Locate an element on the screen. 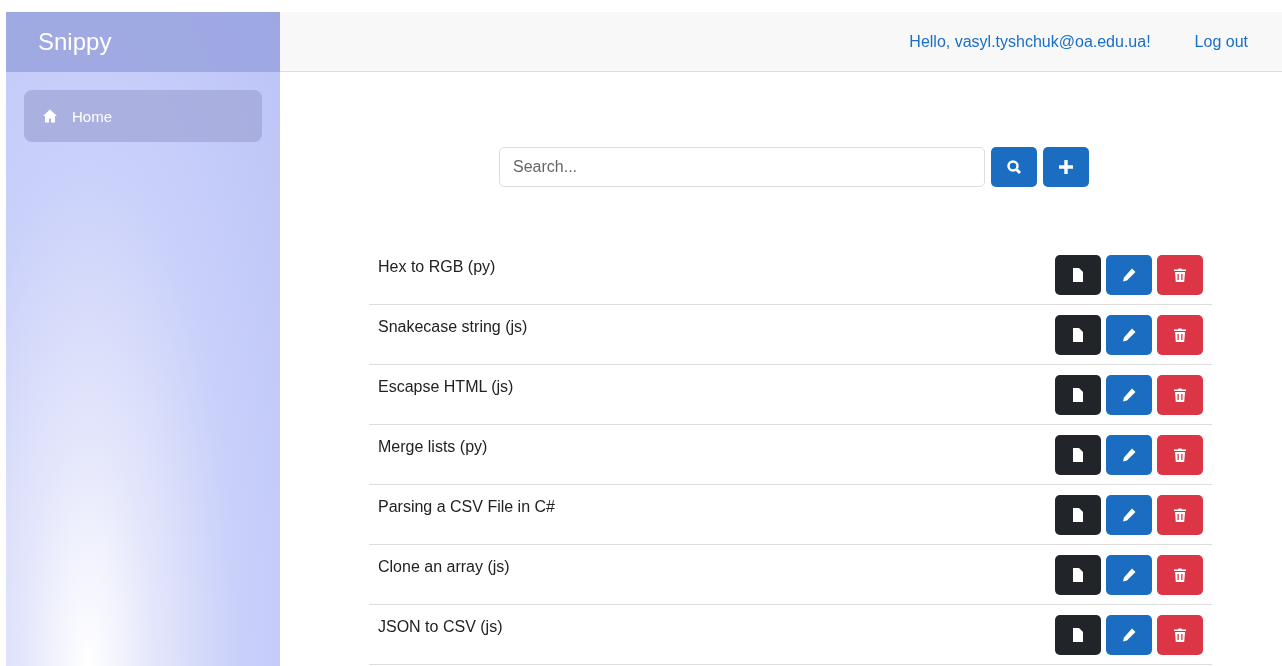  brand-title: Snippy is located at coordinates (75, 42).